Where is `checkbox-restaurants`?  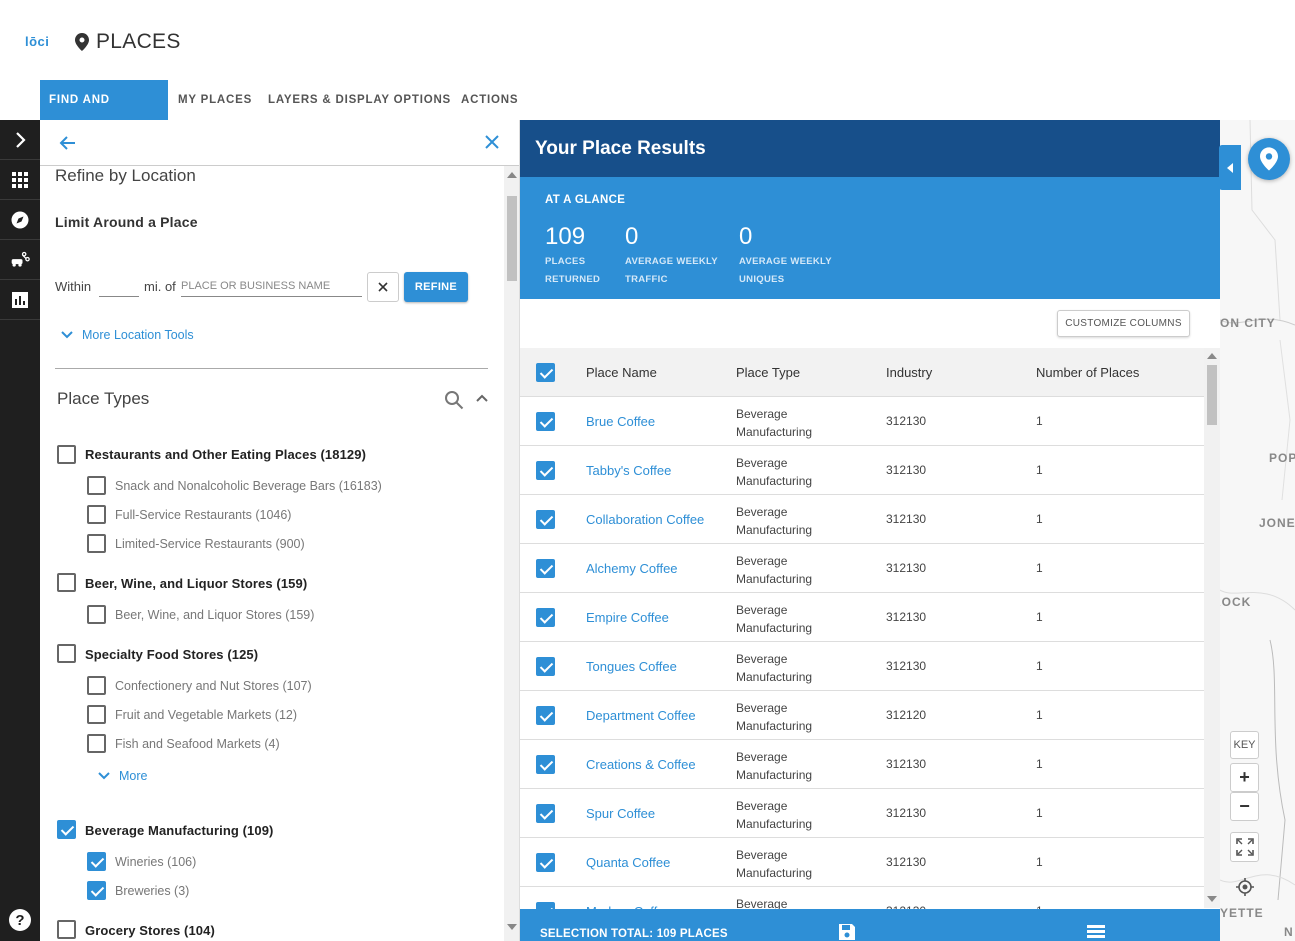
checkbox-restaurants is located at coordinates (66, 454).